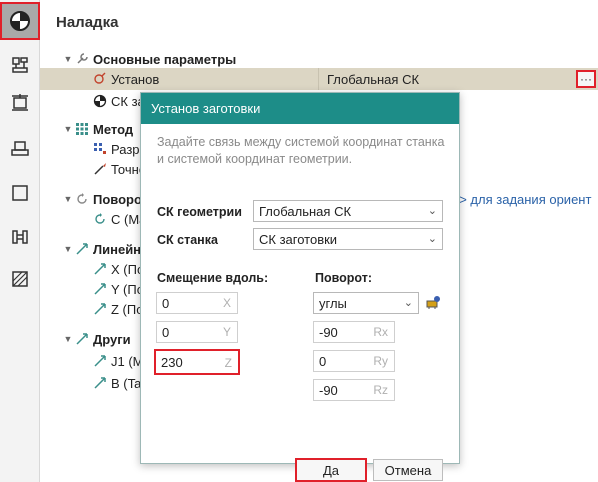 This screenshot has width=598, height=482. Describe the element at coordinates (354, 361) in the screenshot. I see `rotation-ry-input: 0 Ry` at that location.